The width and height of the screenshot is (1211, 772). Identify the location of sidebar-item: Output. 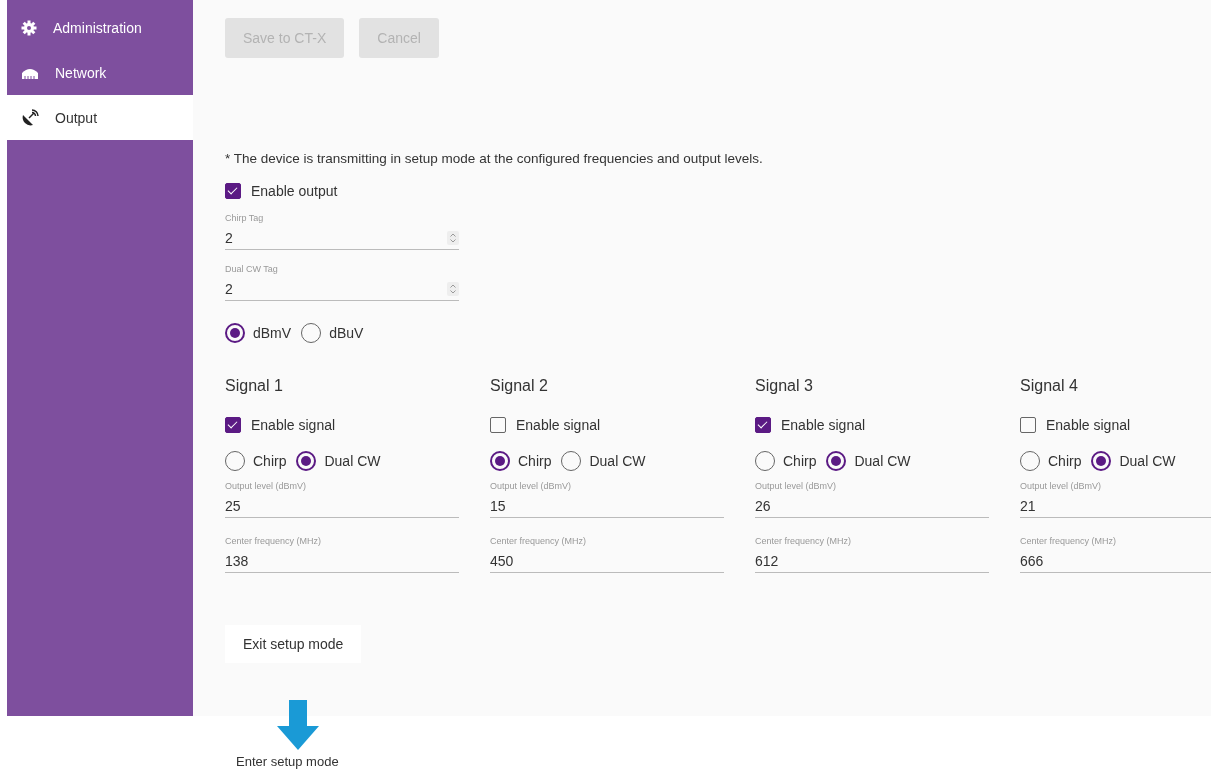
(100, 117).